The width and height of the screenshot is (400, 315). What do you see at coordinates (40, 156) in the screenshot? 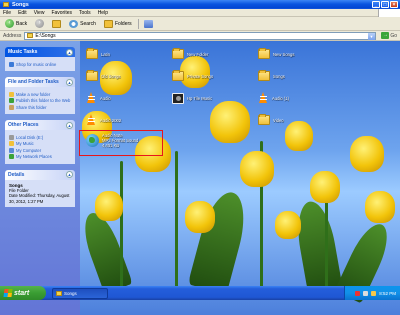
I see `link-network-places: My Network Places` at bounding box center [40, 156].